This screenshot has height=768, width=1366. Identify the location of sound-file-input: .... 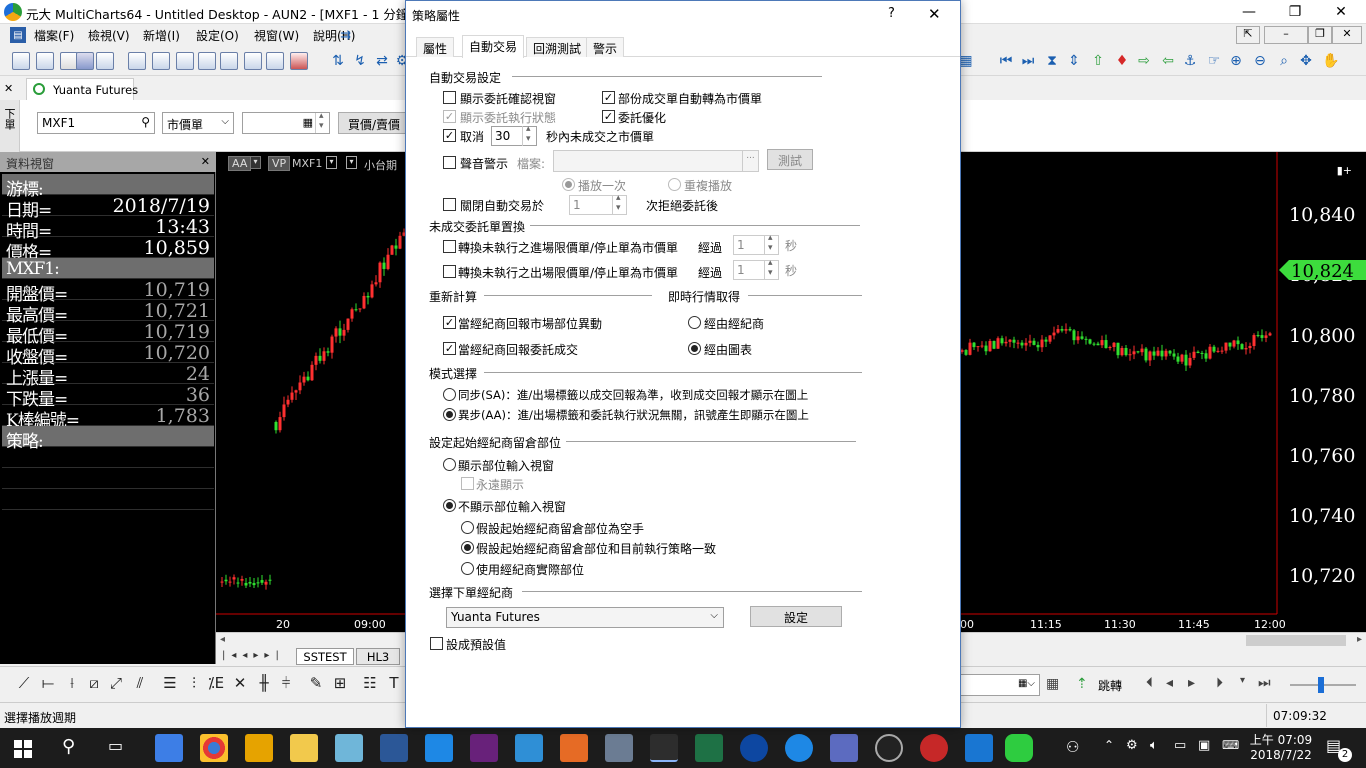
(656, 161).